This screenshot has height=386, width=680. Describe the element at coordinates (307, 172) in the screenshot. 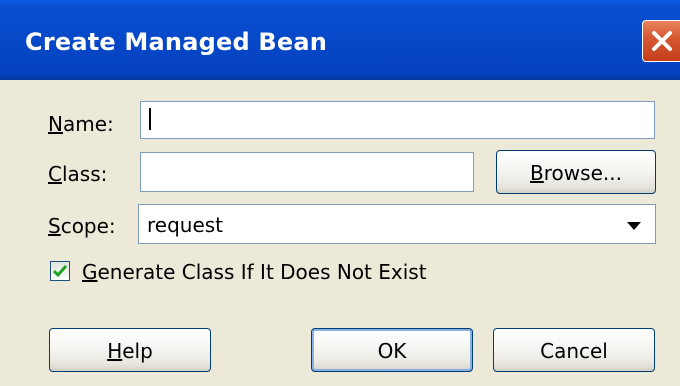

I see `class-input` at that location.